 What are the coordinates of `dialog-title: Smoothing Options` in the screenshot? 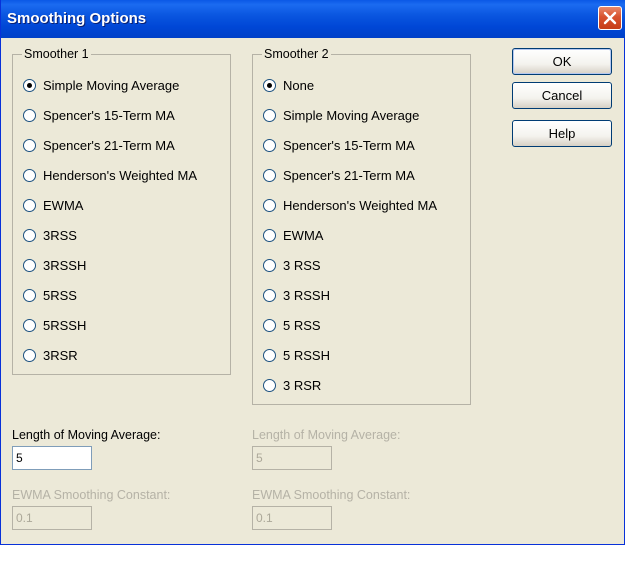 It's located at (77, 18).